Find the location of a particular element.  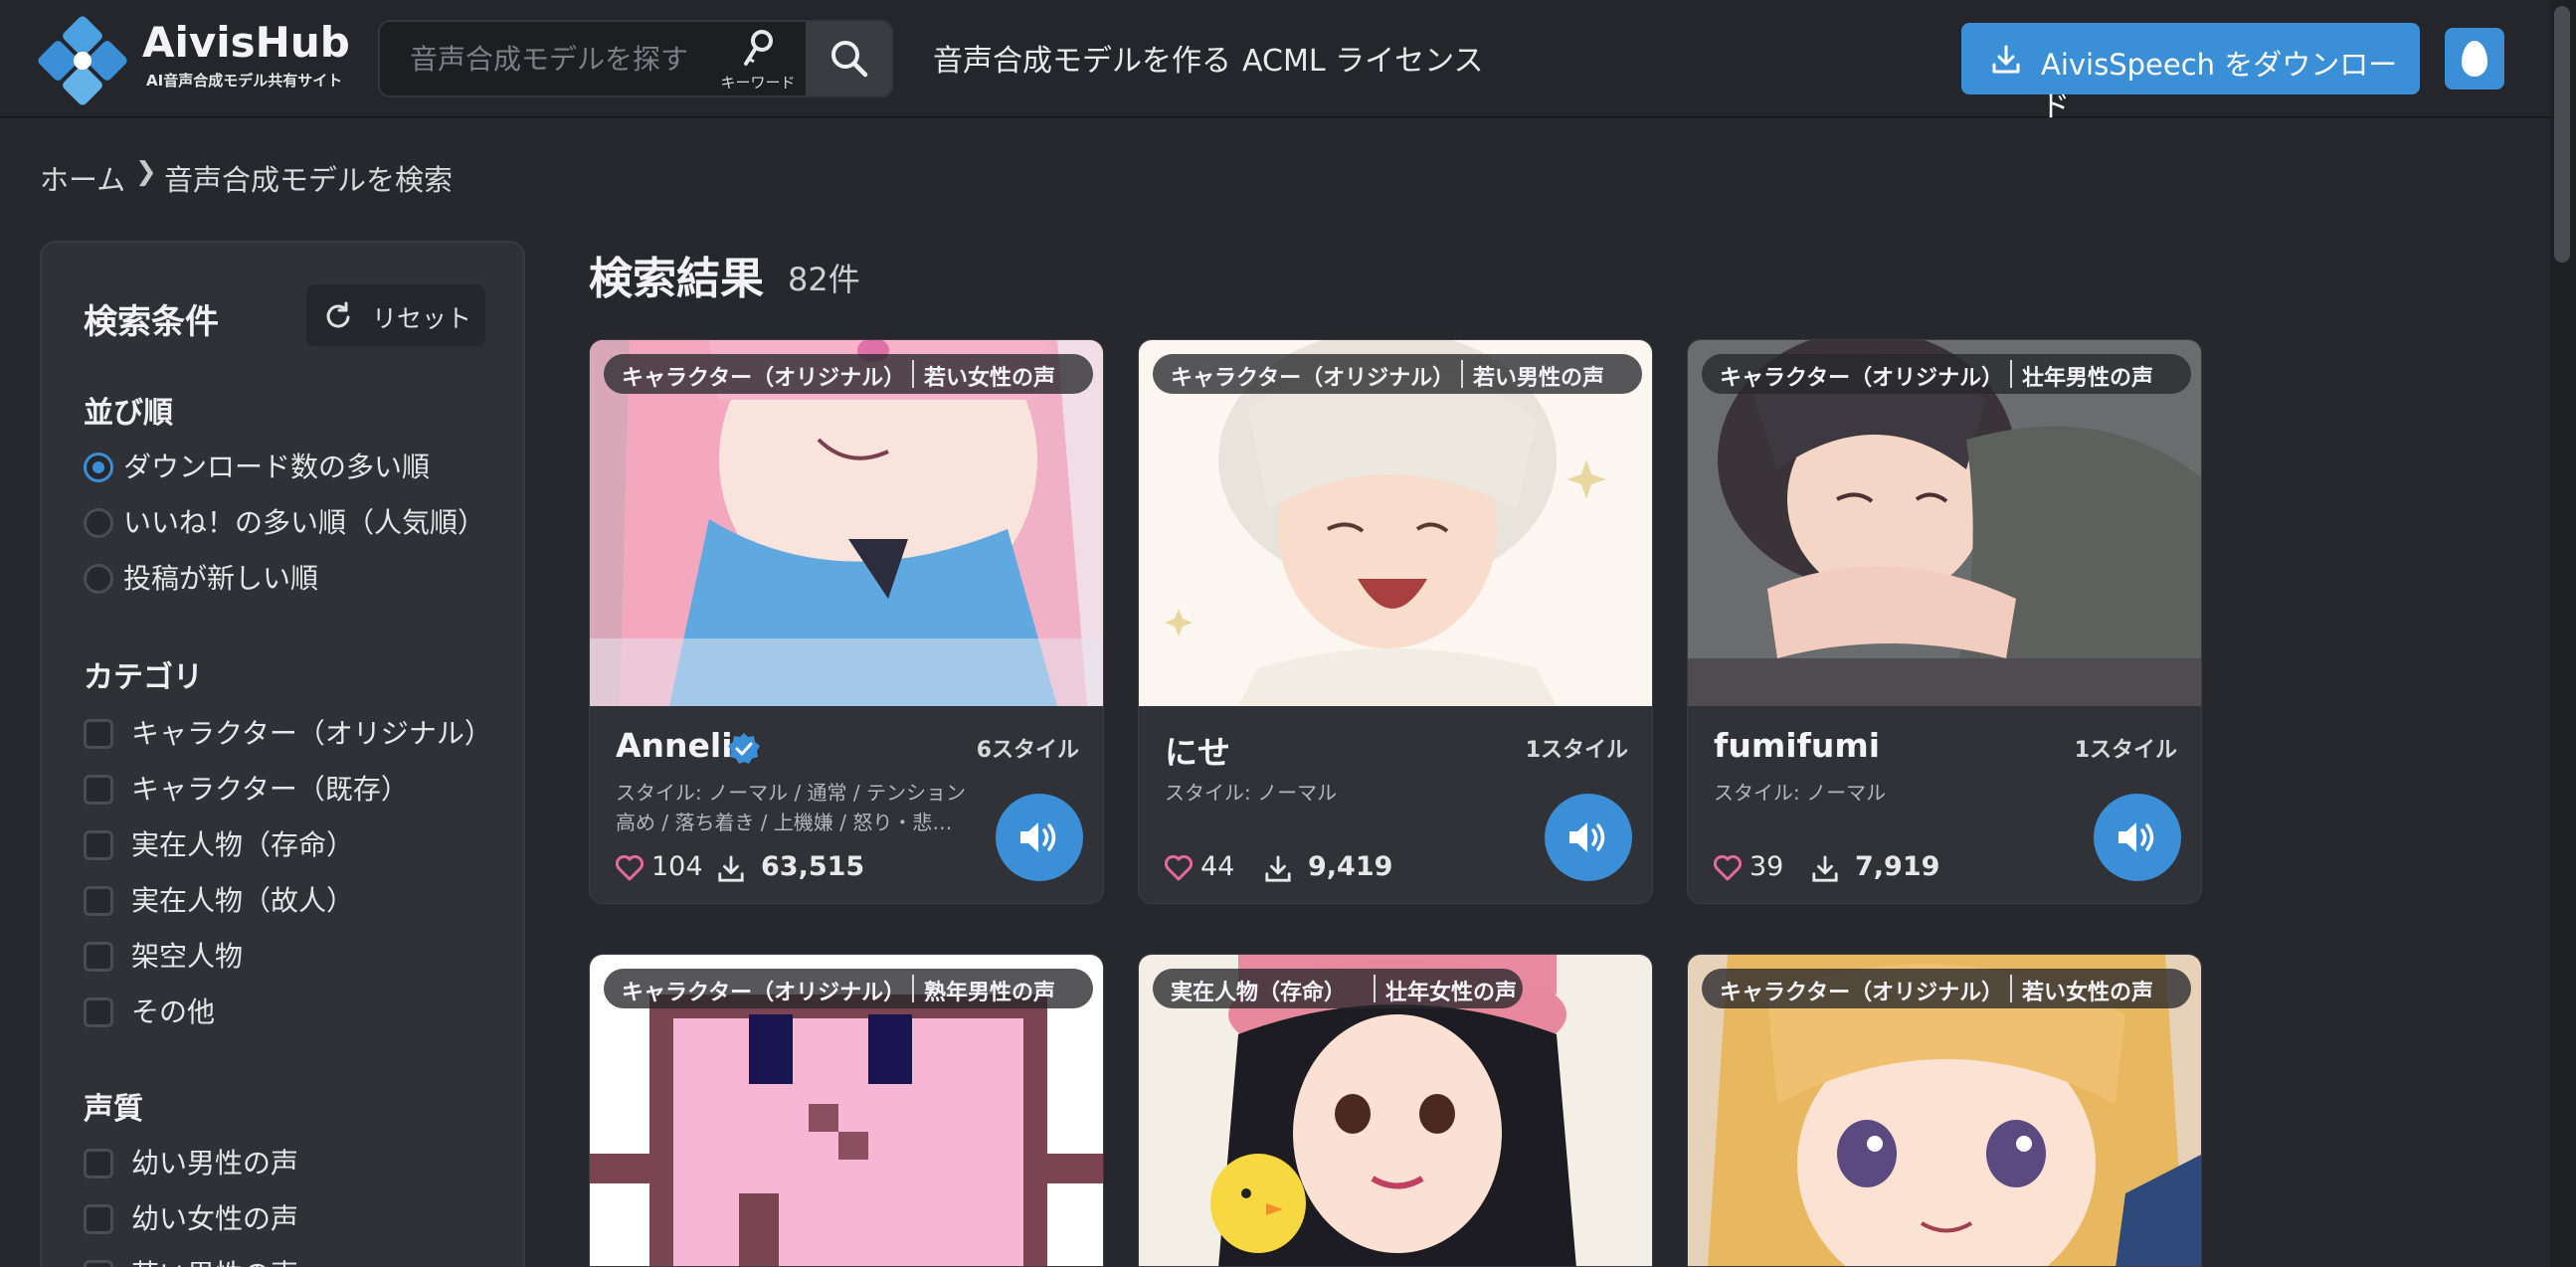

category-tags: キャラクター（オリジナル） 熟年男性の声 is located at coordinates (848, 989).